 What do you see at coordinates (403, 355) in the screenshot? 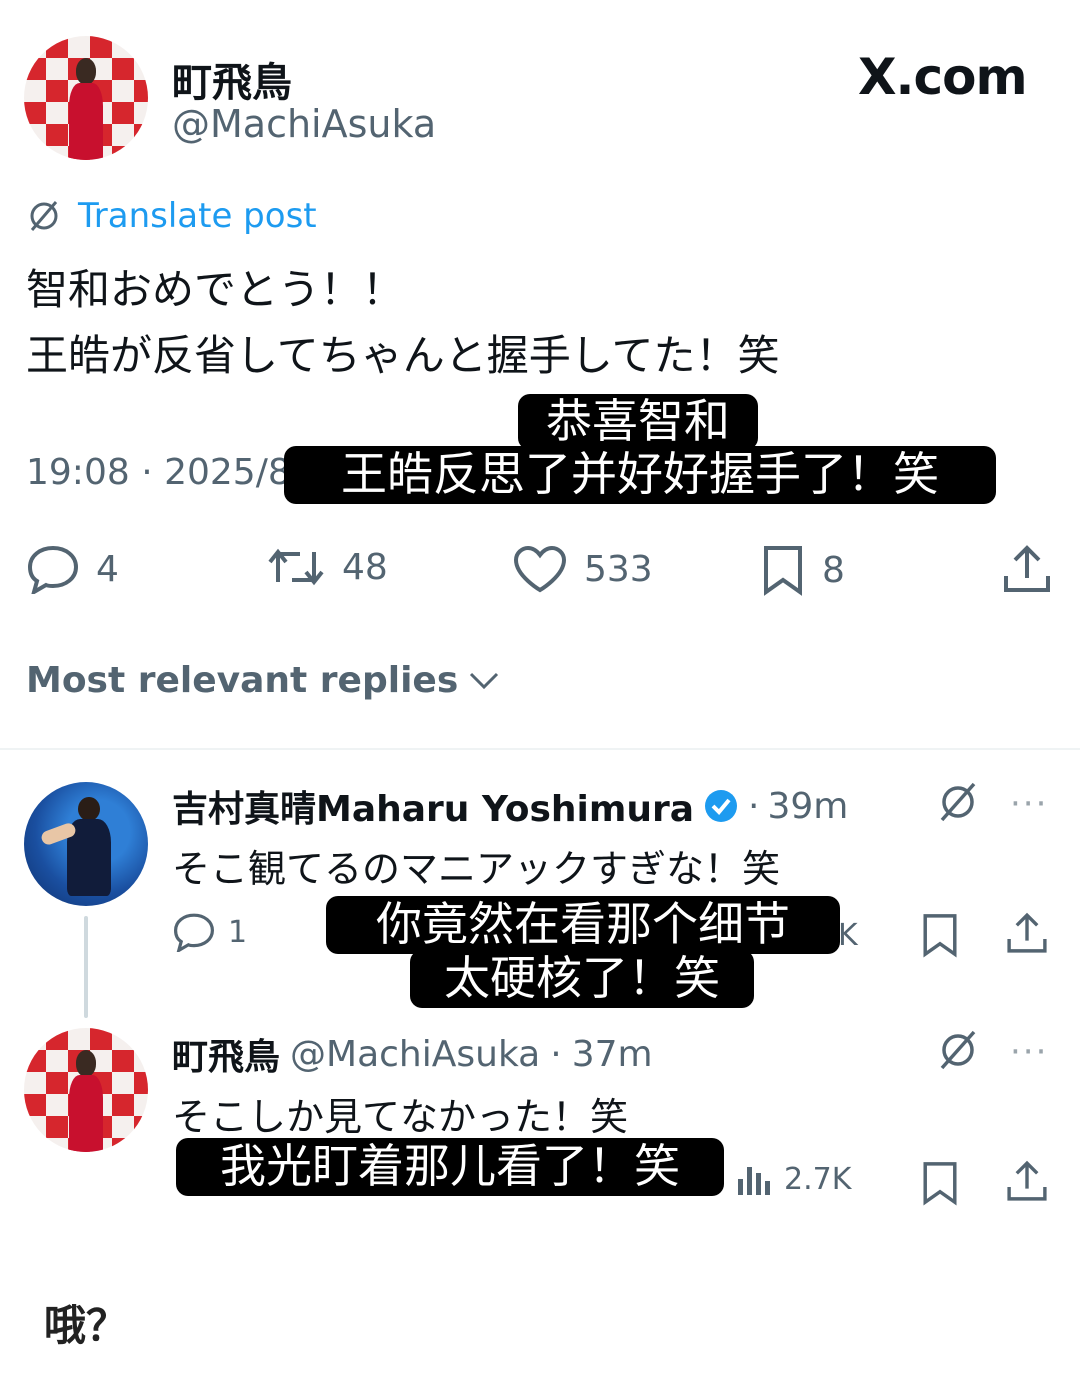
I see `post-text-line2: 王皓が反省してちゃんと握手してた！笑` at bounding box center [403, 355].